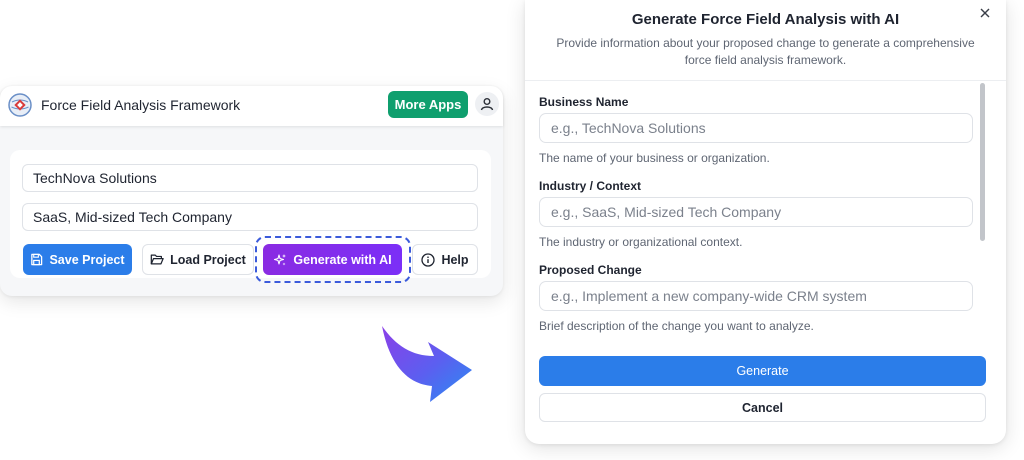  What do you see at coordinates (762, 407) in the screenshot?
I see `cancel-button: Cancel` at bounding box center [762, 407].